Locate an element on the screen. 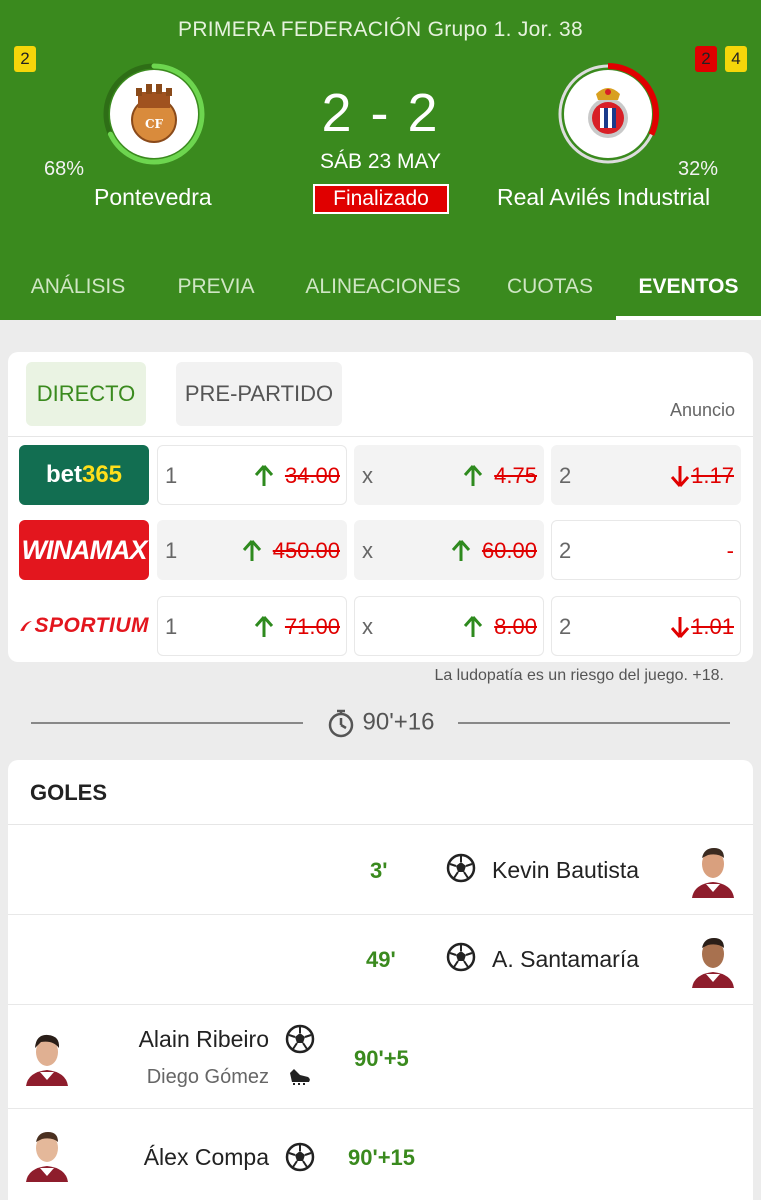  odd-value: 34.00 is located at coordinates (312, 475).